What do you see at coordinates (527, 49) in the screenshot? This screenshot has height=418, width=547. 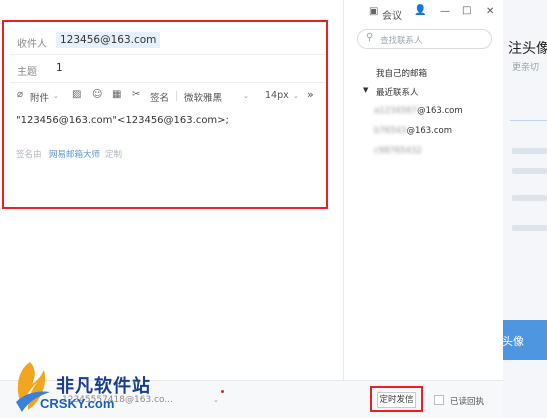 I see `background-window-heading: 注头像` at bounding box center [527, 49].